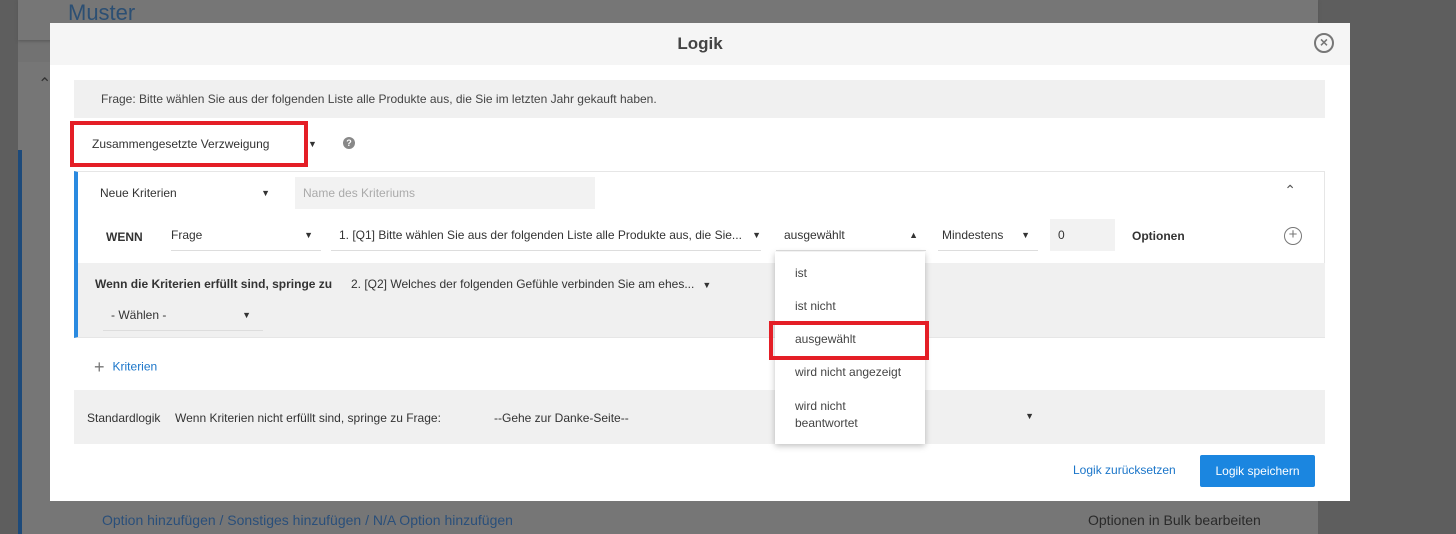 This screenshot has height=534, width=1456. Describe the element at coordinates (815, 306) in the screenshot. I see `operator-option: ist nicht` at that location.